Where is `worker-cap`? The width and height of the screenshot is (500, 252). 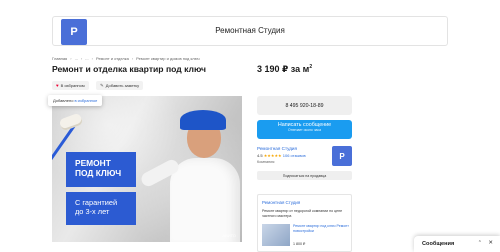 worker-cap is located at coordinates (203, 120).